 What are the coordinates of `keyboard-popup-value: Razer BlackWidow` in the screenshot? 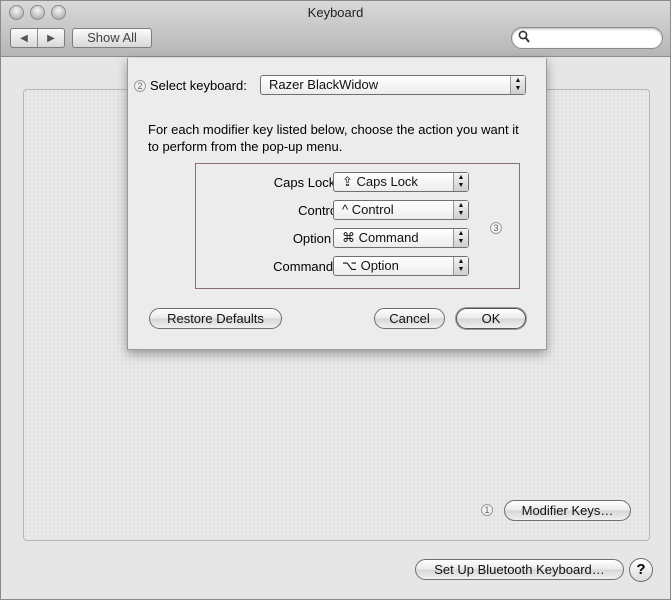 It's located at (324, 84).